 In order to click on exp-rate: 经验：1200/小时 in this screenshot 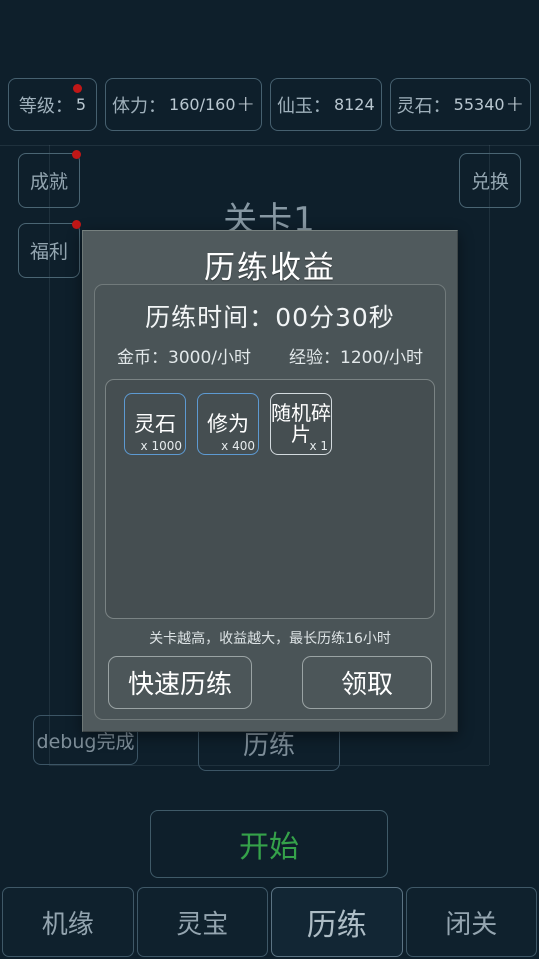, I will do `click(356, 355)`.